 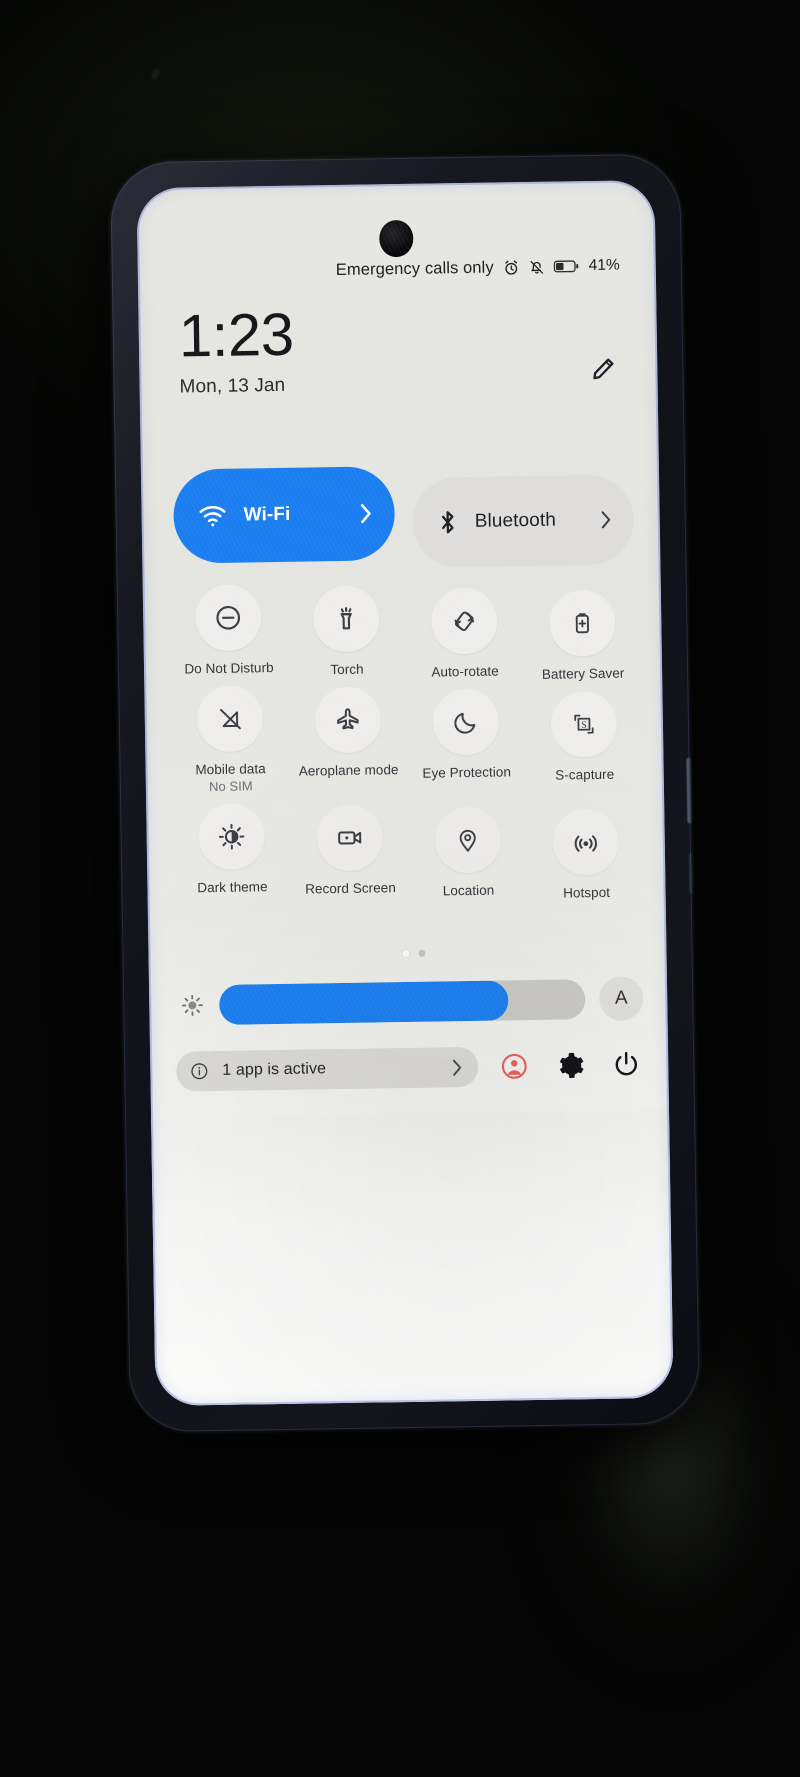 I want to click on tile-label: Eye Protection, so click(x=467, y=772).